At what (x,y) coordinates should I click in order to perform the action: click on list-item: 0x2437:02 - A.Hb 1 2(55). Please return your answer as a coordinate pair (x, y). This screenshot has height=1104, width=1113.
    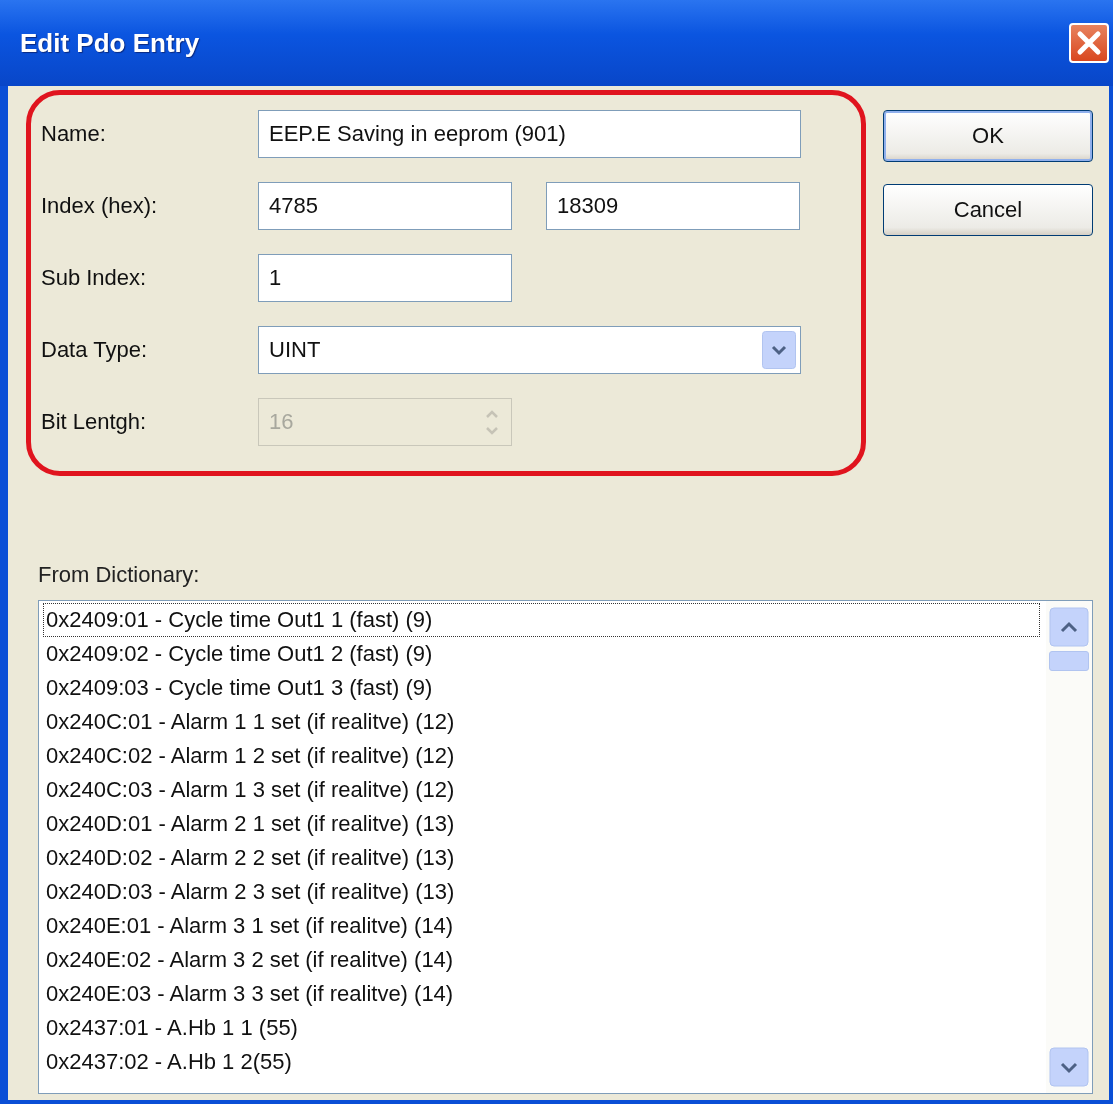
    Looking at the image, I should click on (541, 1062).